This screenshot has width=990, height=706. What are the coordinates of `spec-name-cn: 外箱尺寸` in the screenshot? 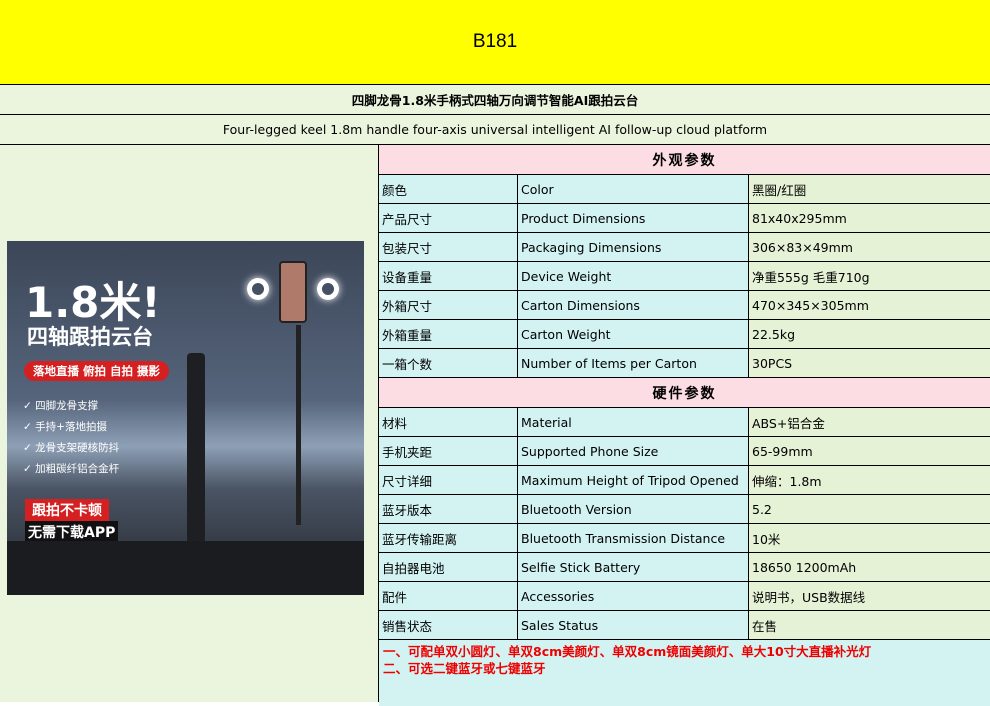 It's located at (448, 305).